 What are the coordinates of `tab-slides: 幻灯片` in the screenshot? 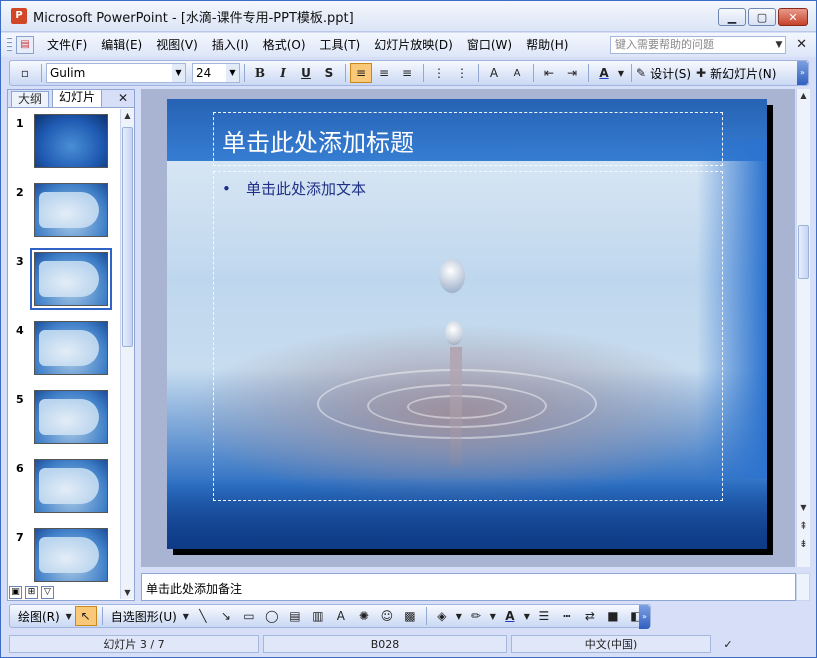 It's located at (77, 98).